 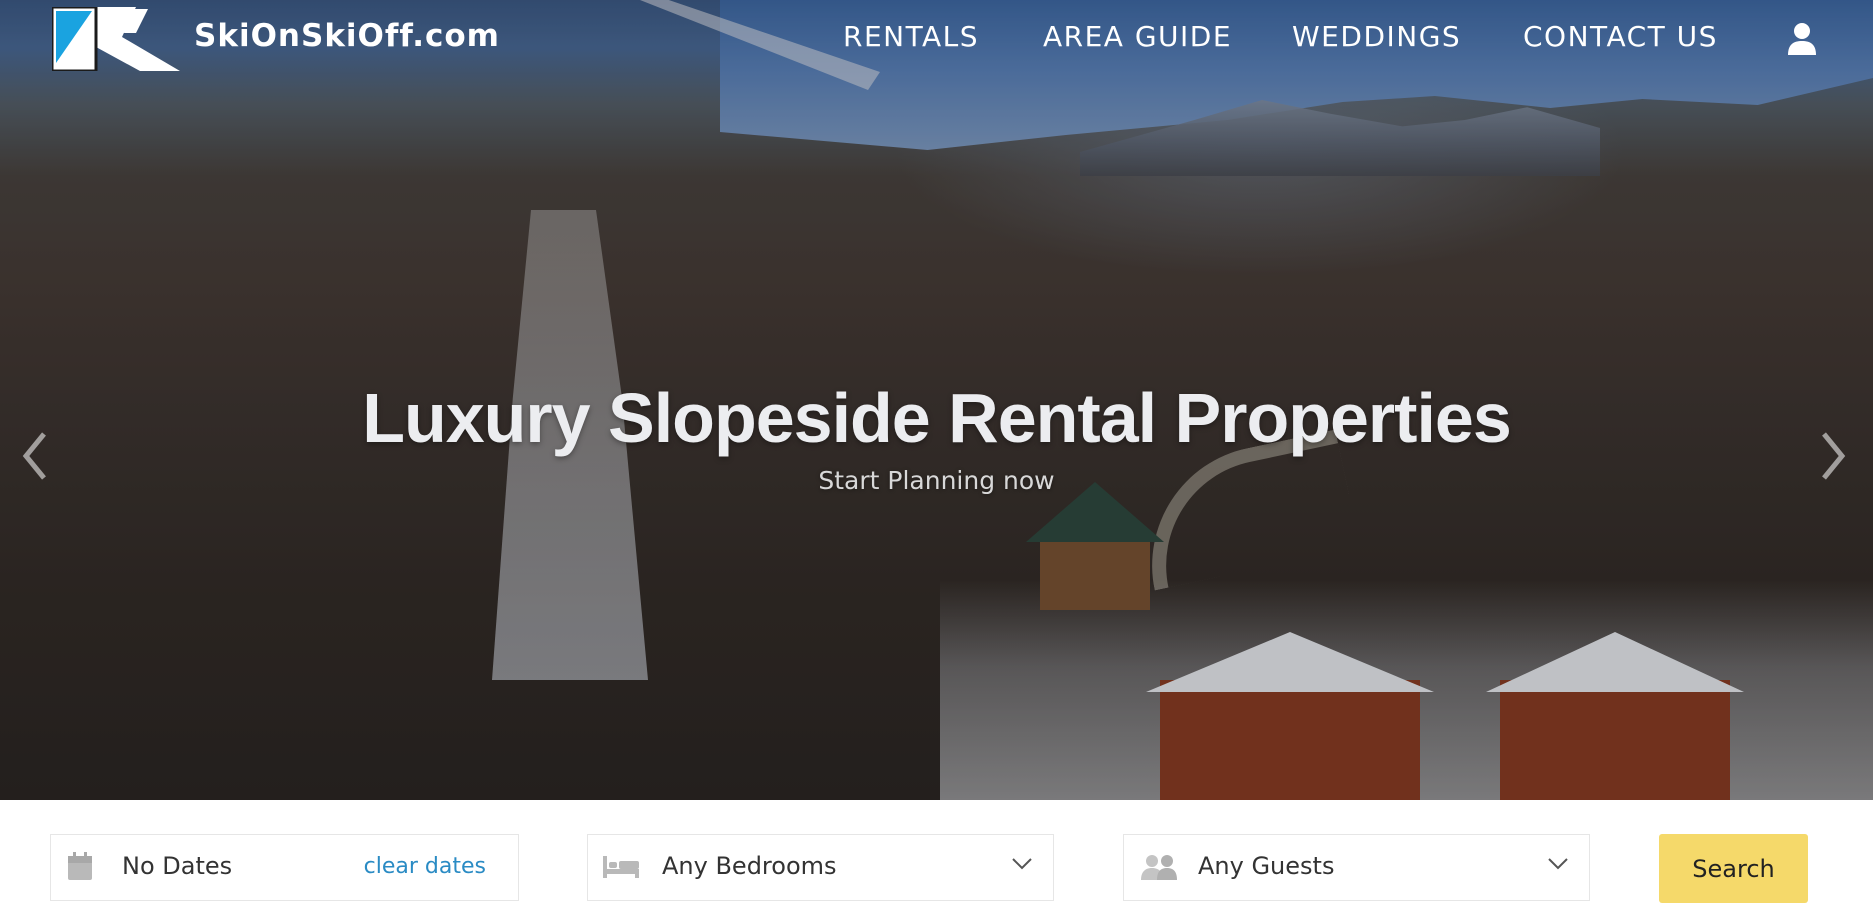 I want to click on dates-field: No Dates clear dates, so click(x=284, y=867).